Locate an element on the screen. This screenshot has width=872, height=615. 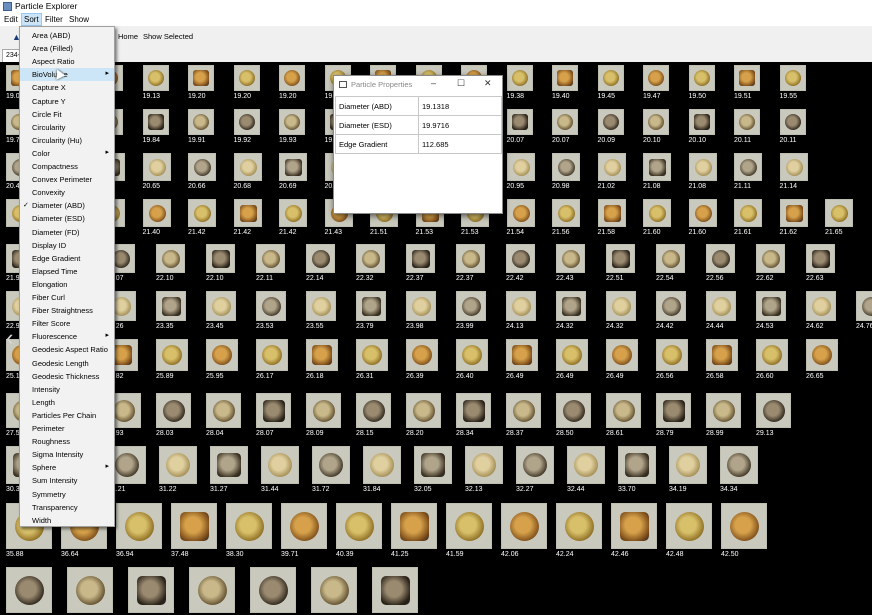
sort-menu-item-label: Geodesic Thickness is located at coordinates (66, 376).